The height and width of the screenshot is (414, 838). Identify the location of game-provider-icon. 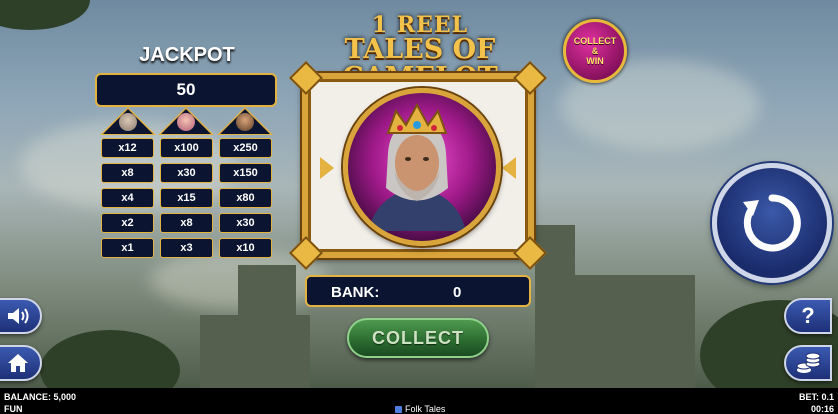
(398, 409).